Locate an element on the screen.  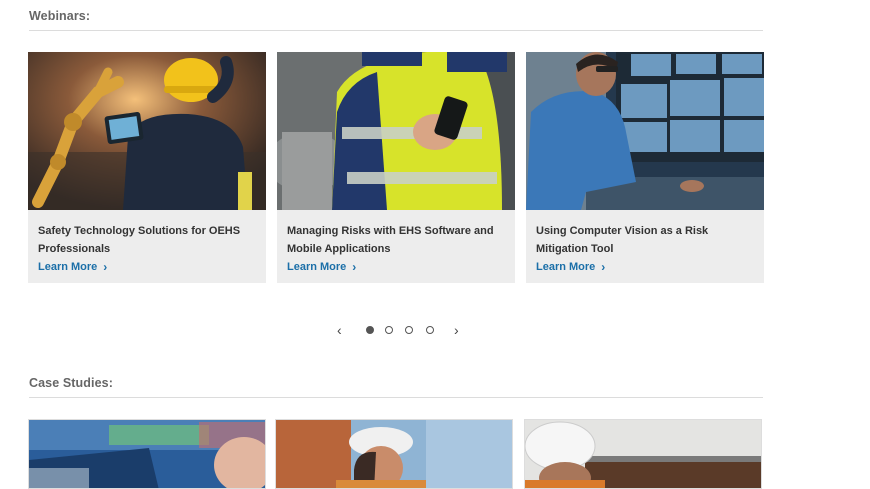
learn-more-link-2: Learn More › is located at coordinates (321, 267).